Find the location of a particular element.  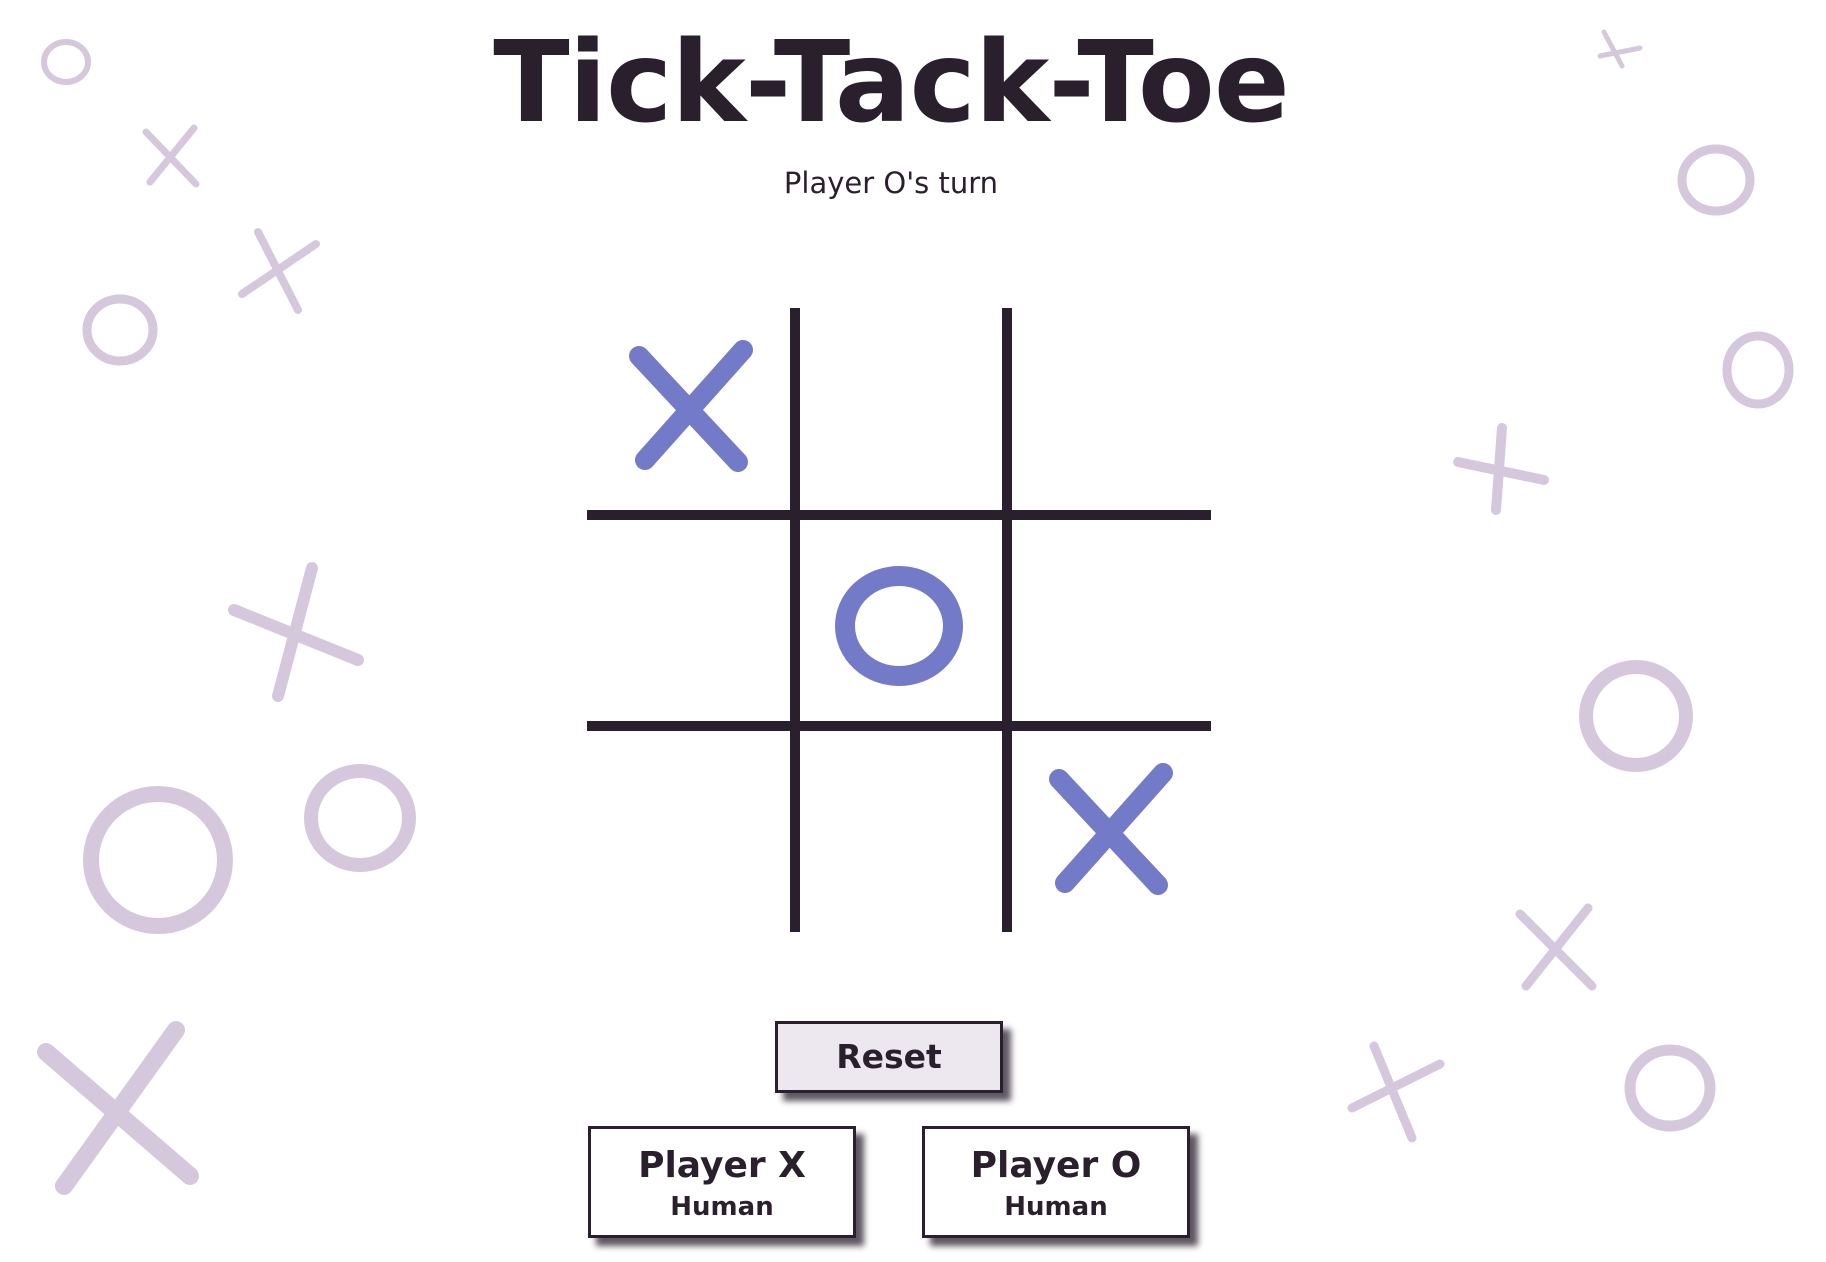

reset-button: Reset is located at coordinates (889, 1057).